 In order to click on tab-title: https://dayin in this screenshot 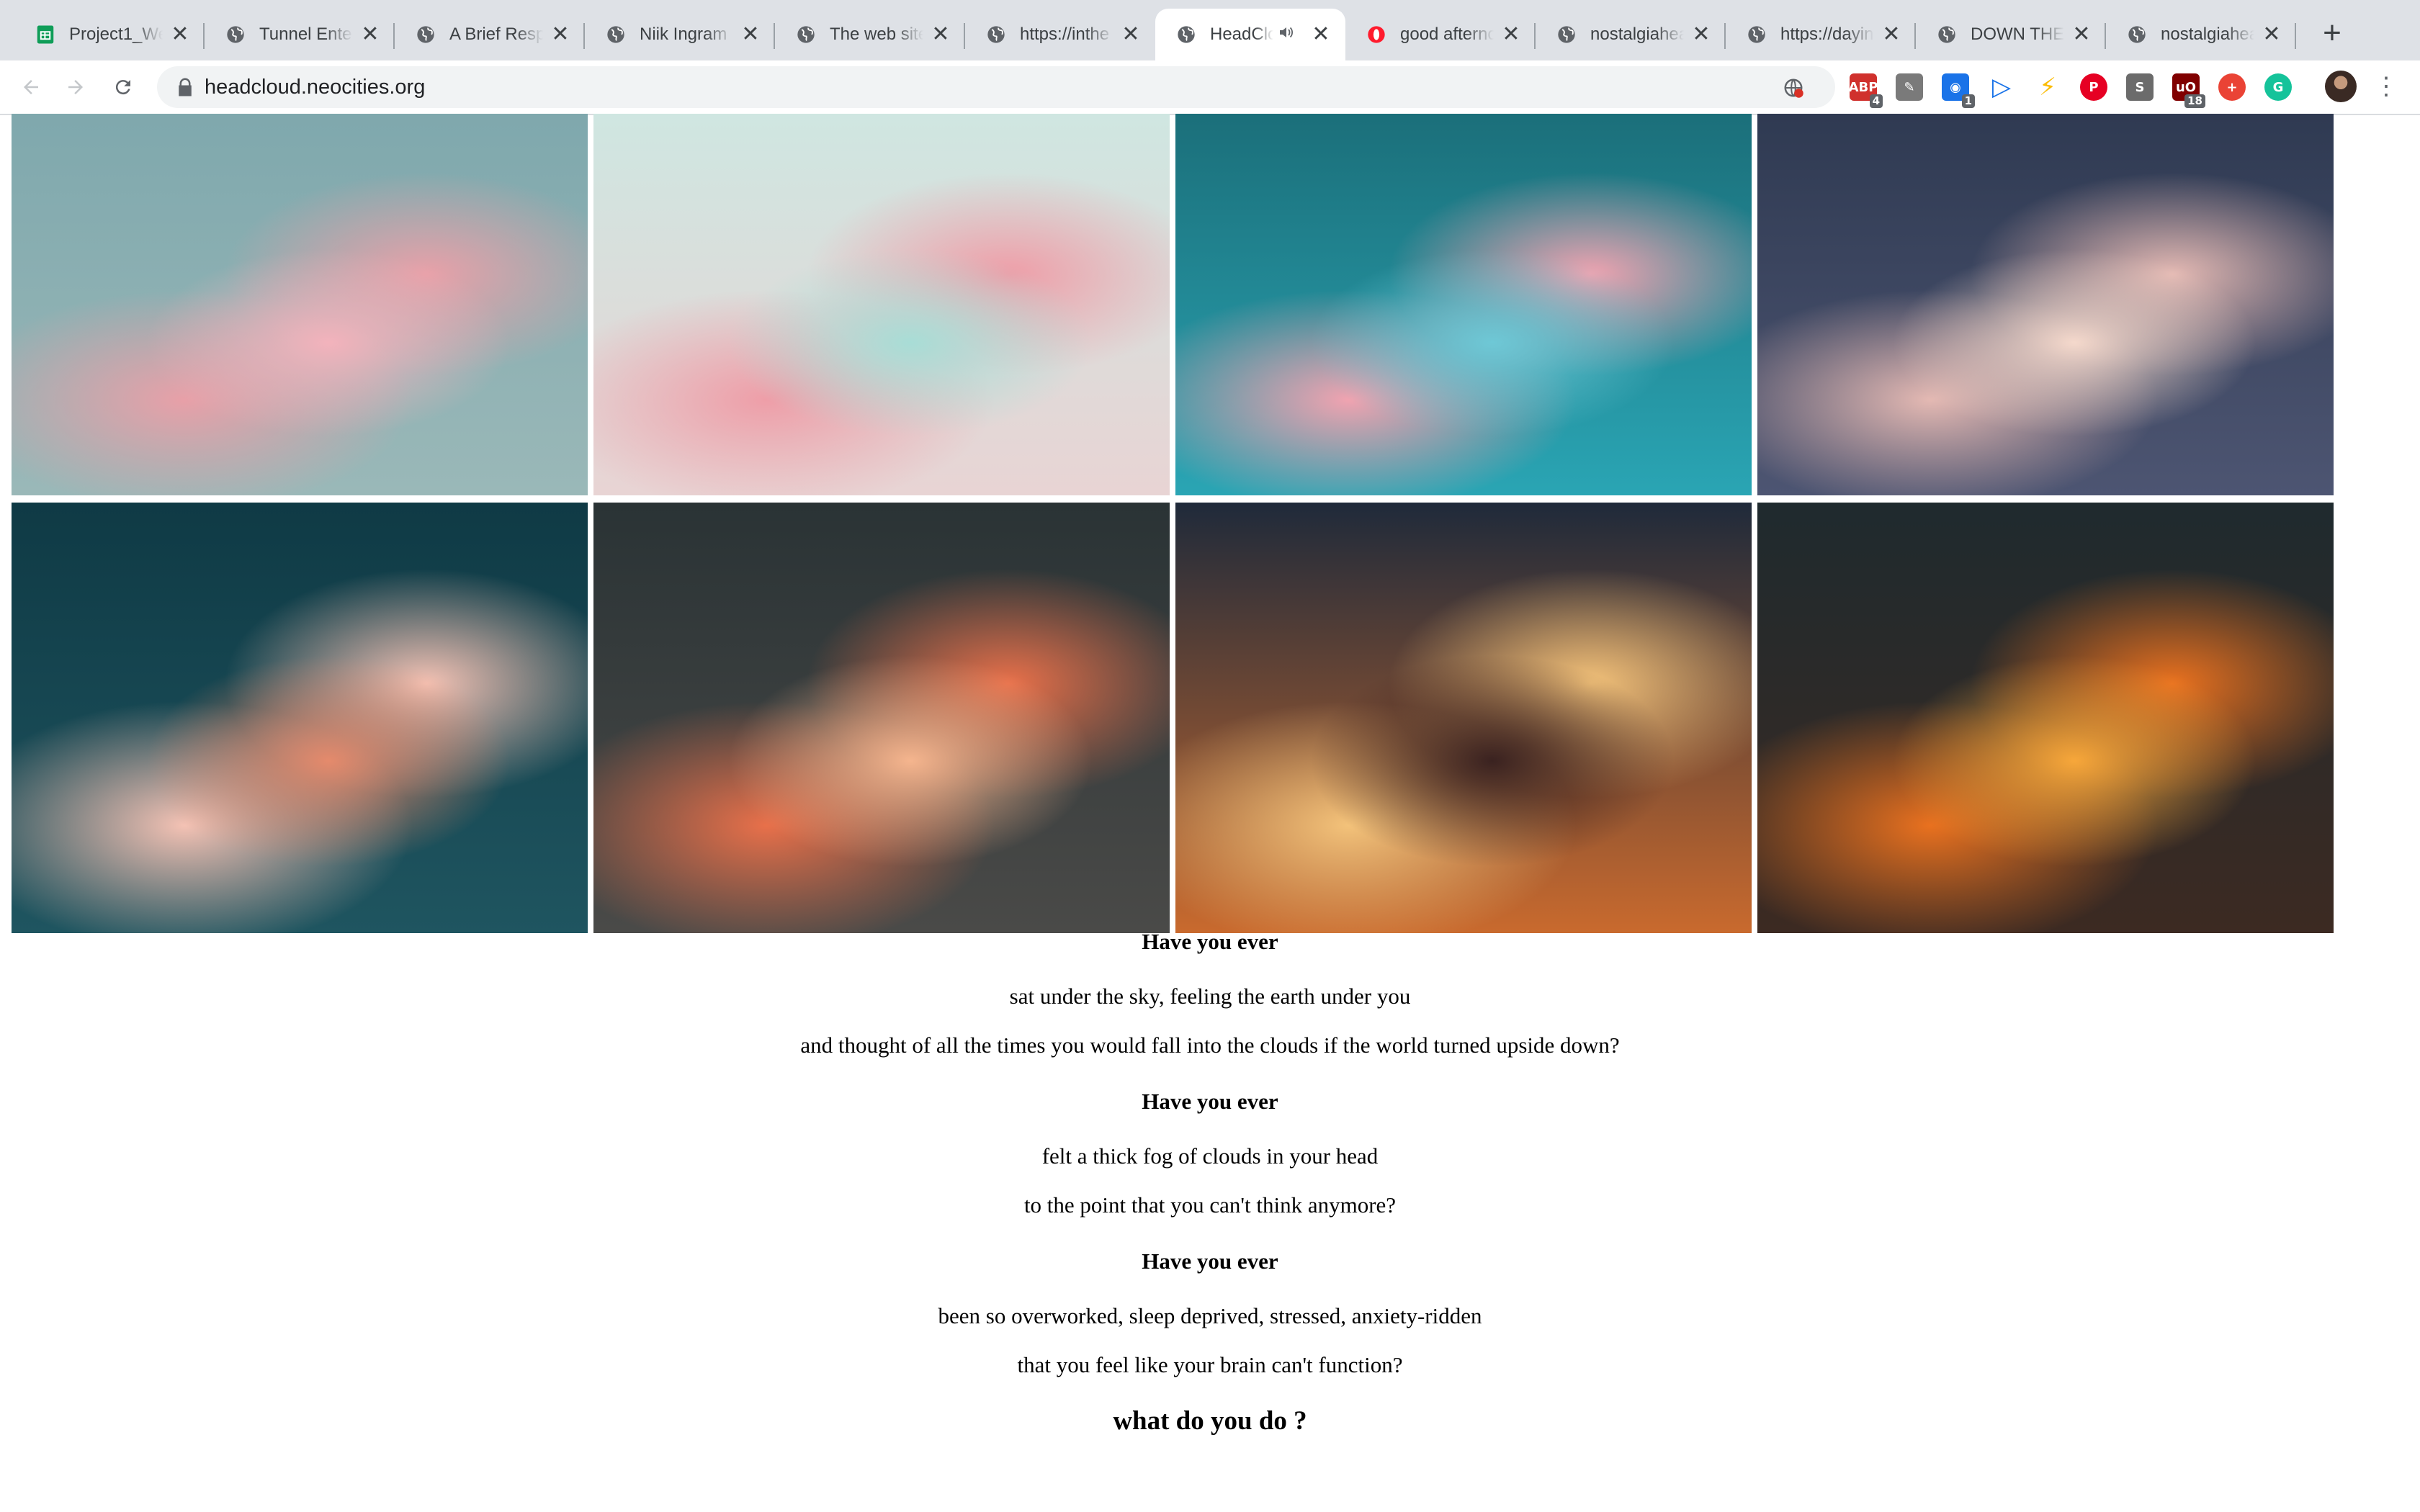, I will do `click(1827, 34)`.